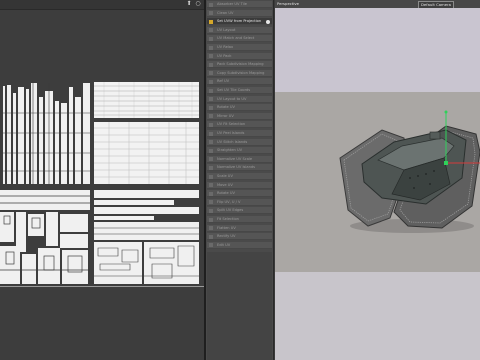 The image size is (480, 360). I want to click on view-name-label: Perspective, so click(288, 4).